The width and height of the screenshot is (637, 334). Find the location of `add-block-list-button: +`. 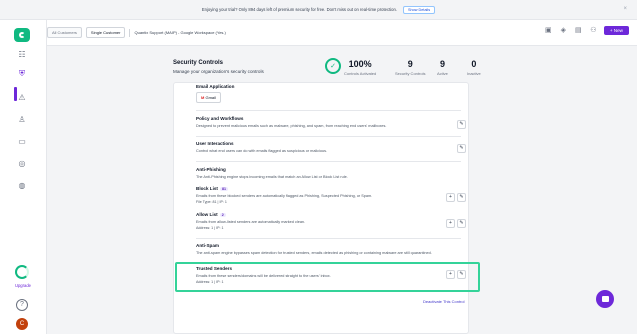

add-block-list-button: + is located at coordinates (450, 197).